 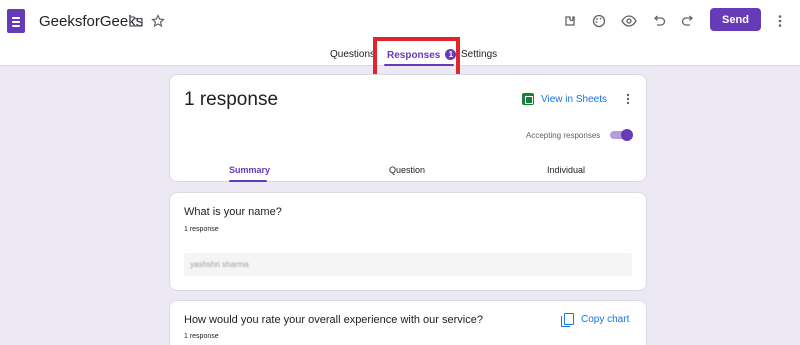 What do you see at coordinates (659, 21) in the screenshot?
I see `undo-icon` at bounding box center [659, 21].